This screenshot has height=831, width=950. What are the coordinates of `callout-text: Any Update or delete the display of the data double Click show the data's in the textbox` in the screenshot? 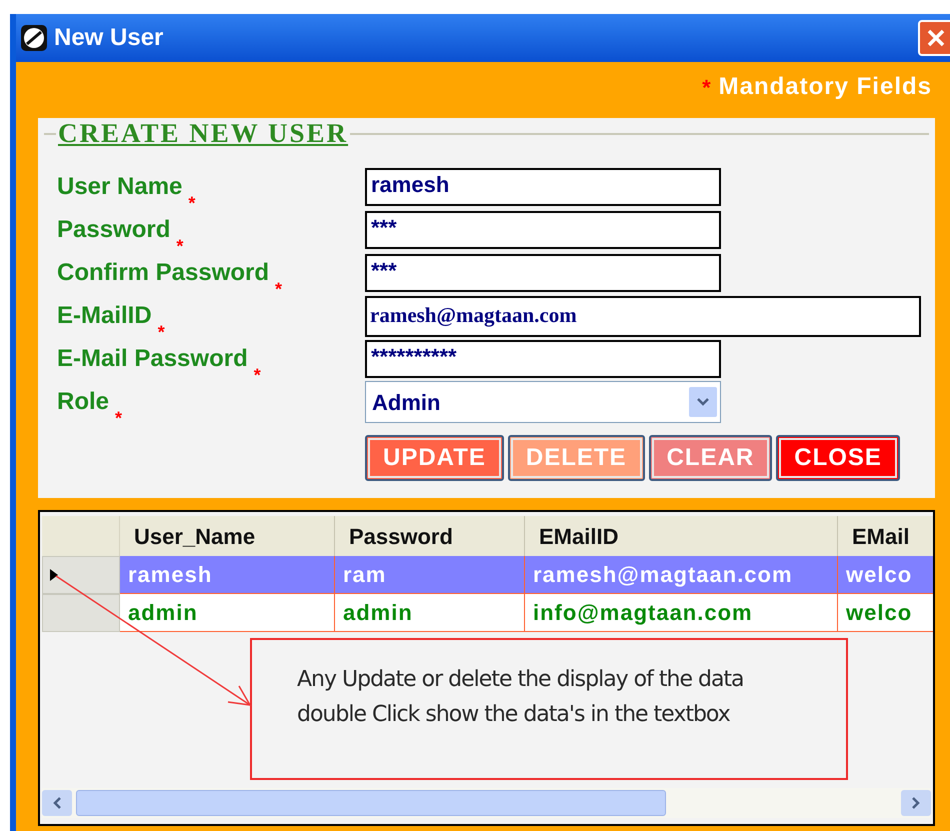 It's located at (521, 697).